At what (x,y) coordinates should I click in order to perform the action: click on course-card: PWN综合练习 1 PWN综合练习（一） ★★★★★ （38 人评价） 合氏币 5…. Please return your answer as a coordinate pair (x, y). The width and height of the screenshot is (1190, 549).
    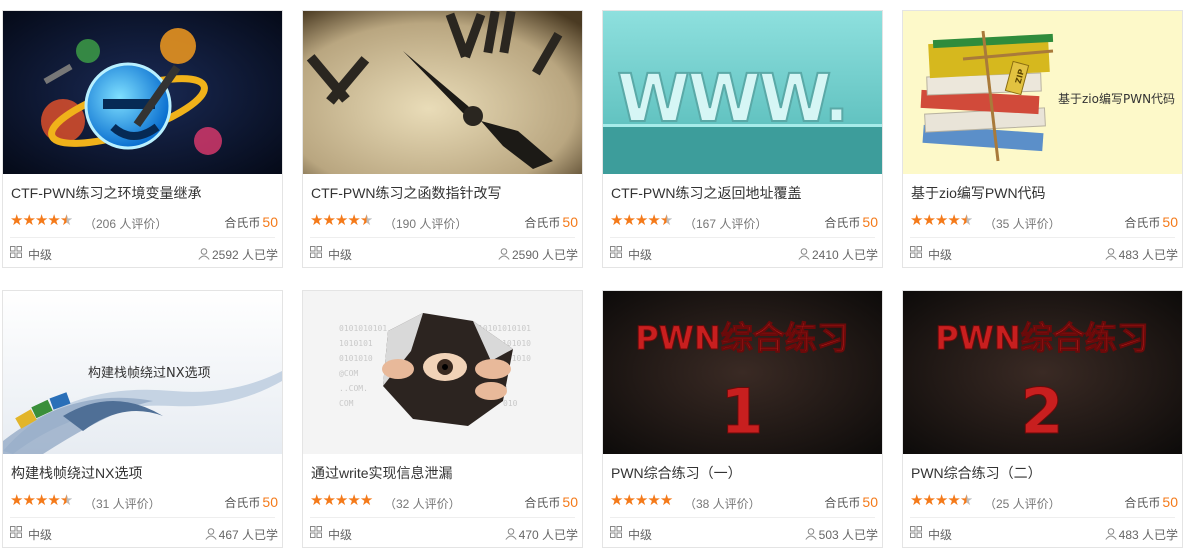
    Looking at the image, I should click on (742, 419).